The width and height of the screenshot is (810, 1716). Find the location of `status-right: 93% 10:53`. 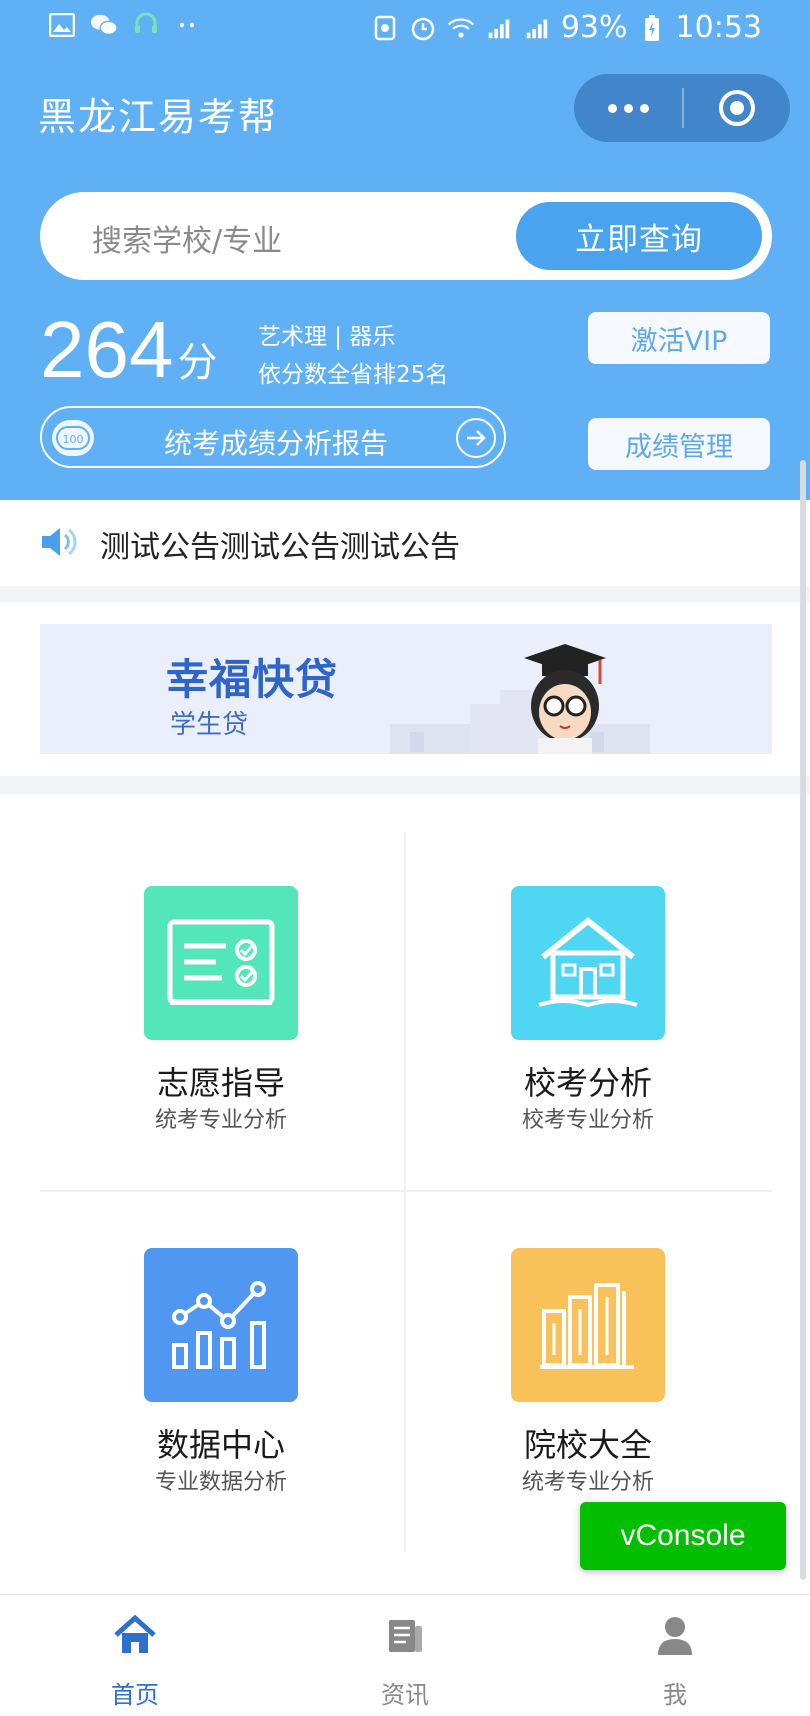

status-right: 93% 10:53 is located at coordinates (566, 27).